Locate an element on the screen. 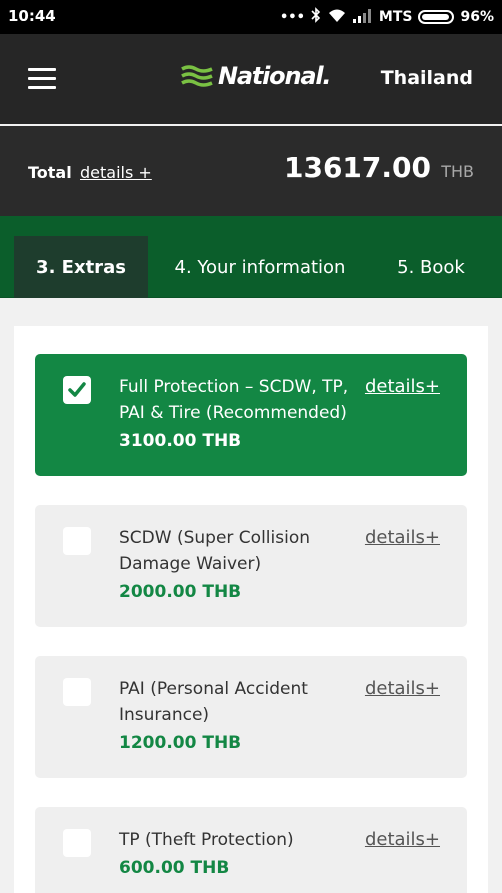  wifi-icon is located at coordinates (337, 17).